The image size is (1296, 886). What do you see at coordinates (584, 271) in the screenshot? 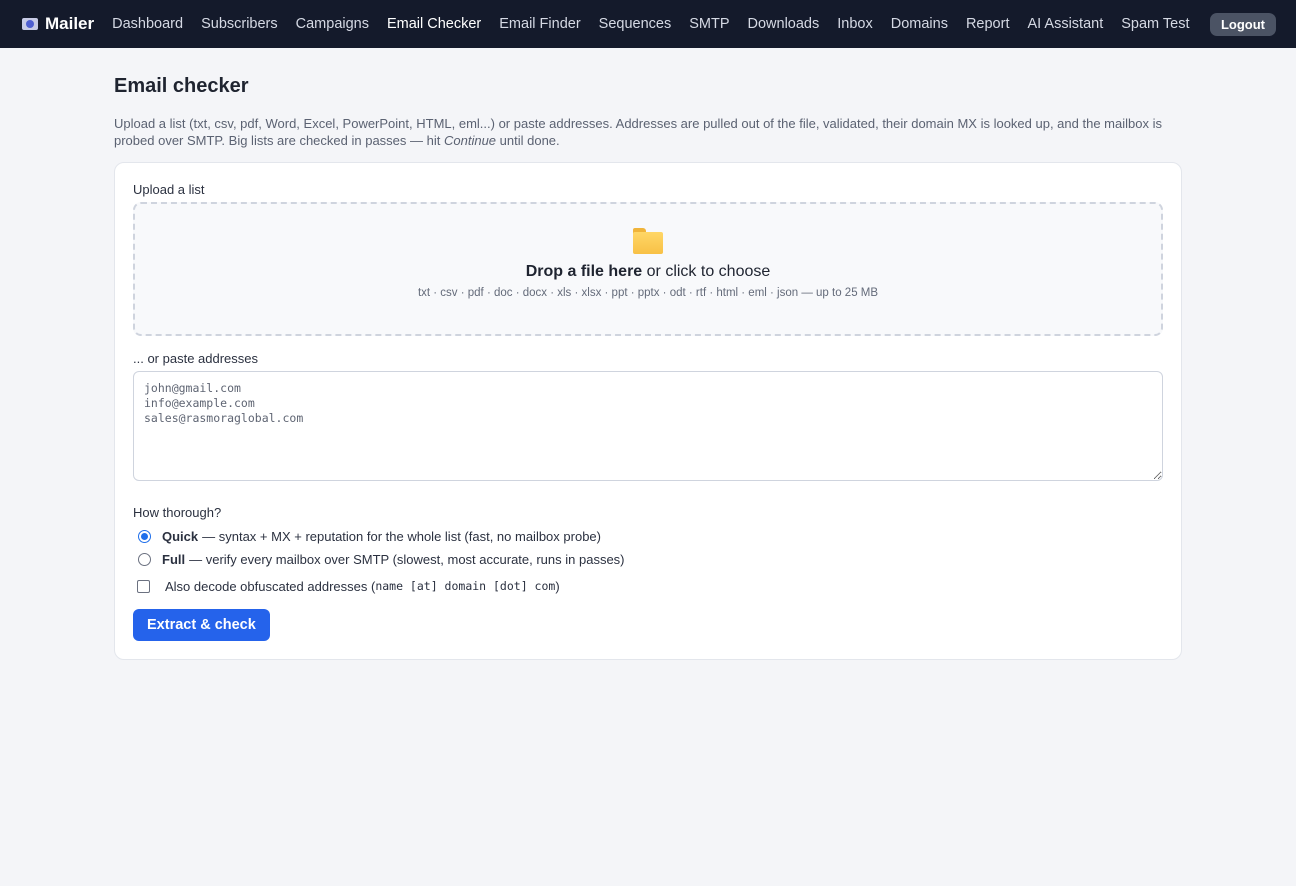
I see `dropzone-title-bold: Drop a file here` at bounding box center [584, 271].